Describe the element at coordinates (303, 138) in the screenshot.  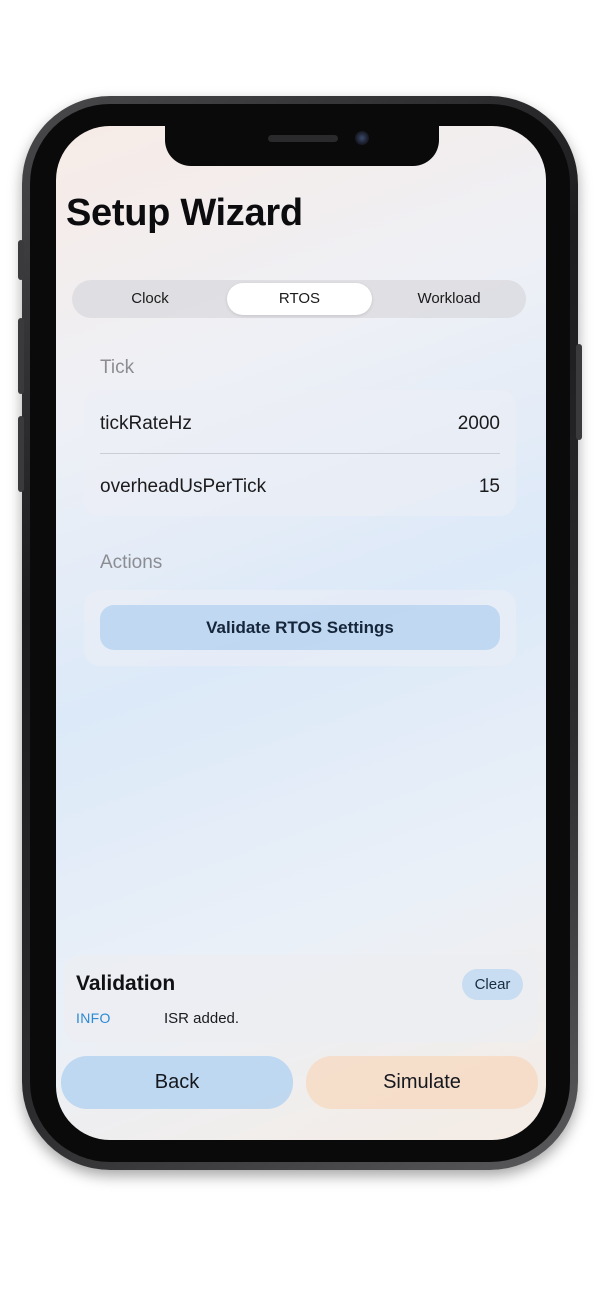
I see `speaker-grille` at that location.